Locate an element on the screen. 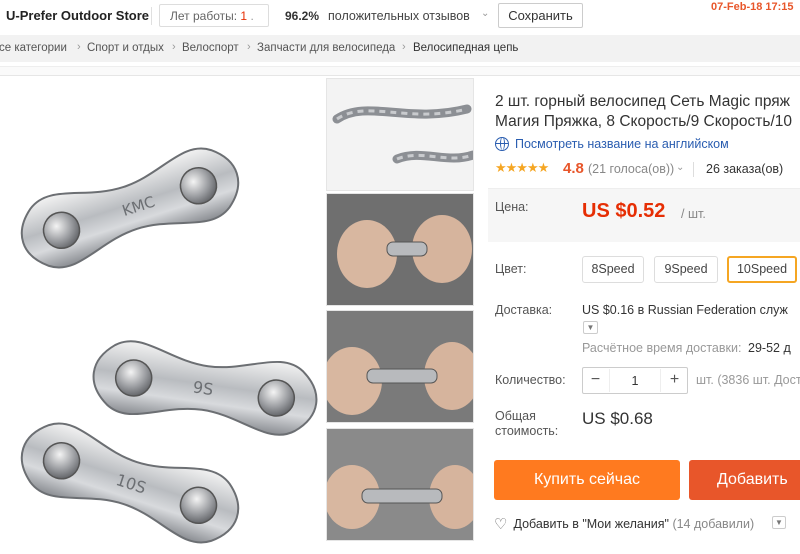 The height and width of the screenshot is (554, 800). product-title-line: Магия Пряжка, 8 Скорость/9 Скорость/10 is located at coordinates (643, 121).